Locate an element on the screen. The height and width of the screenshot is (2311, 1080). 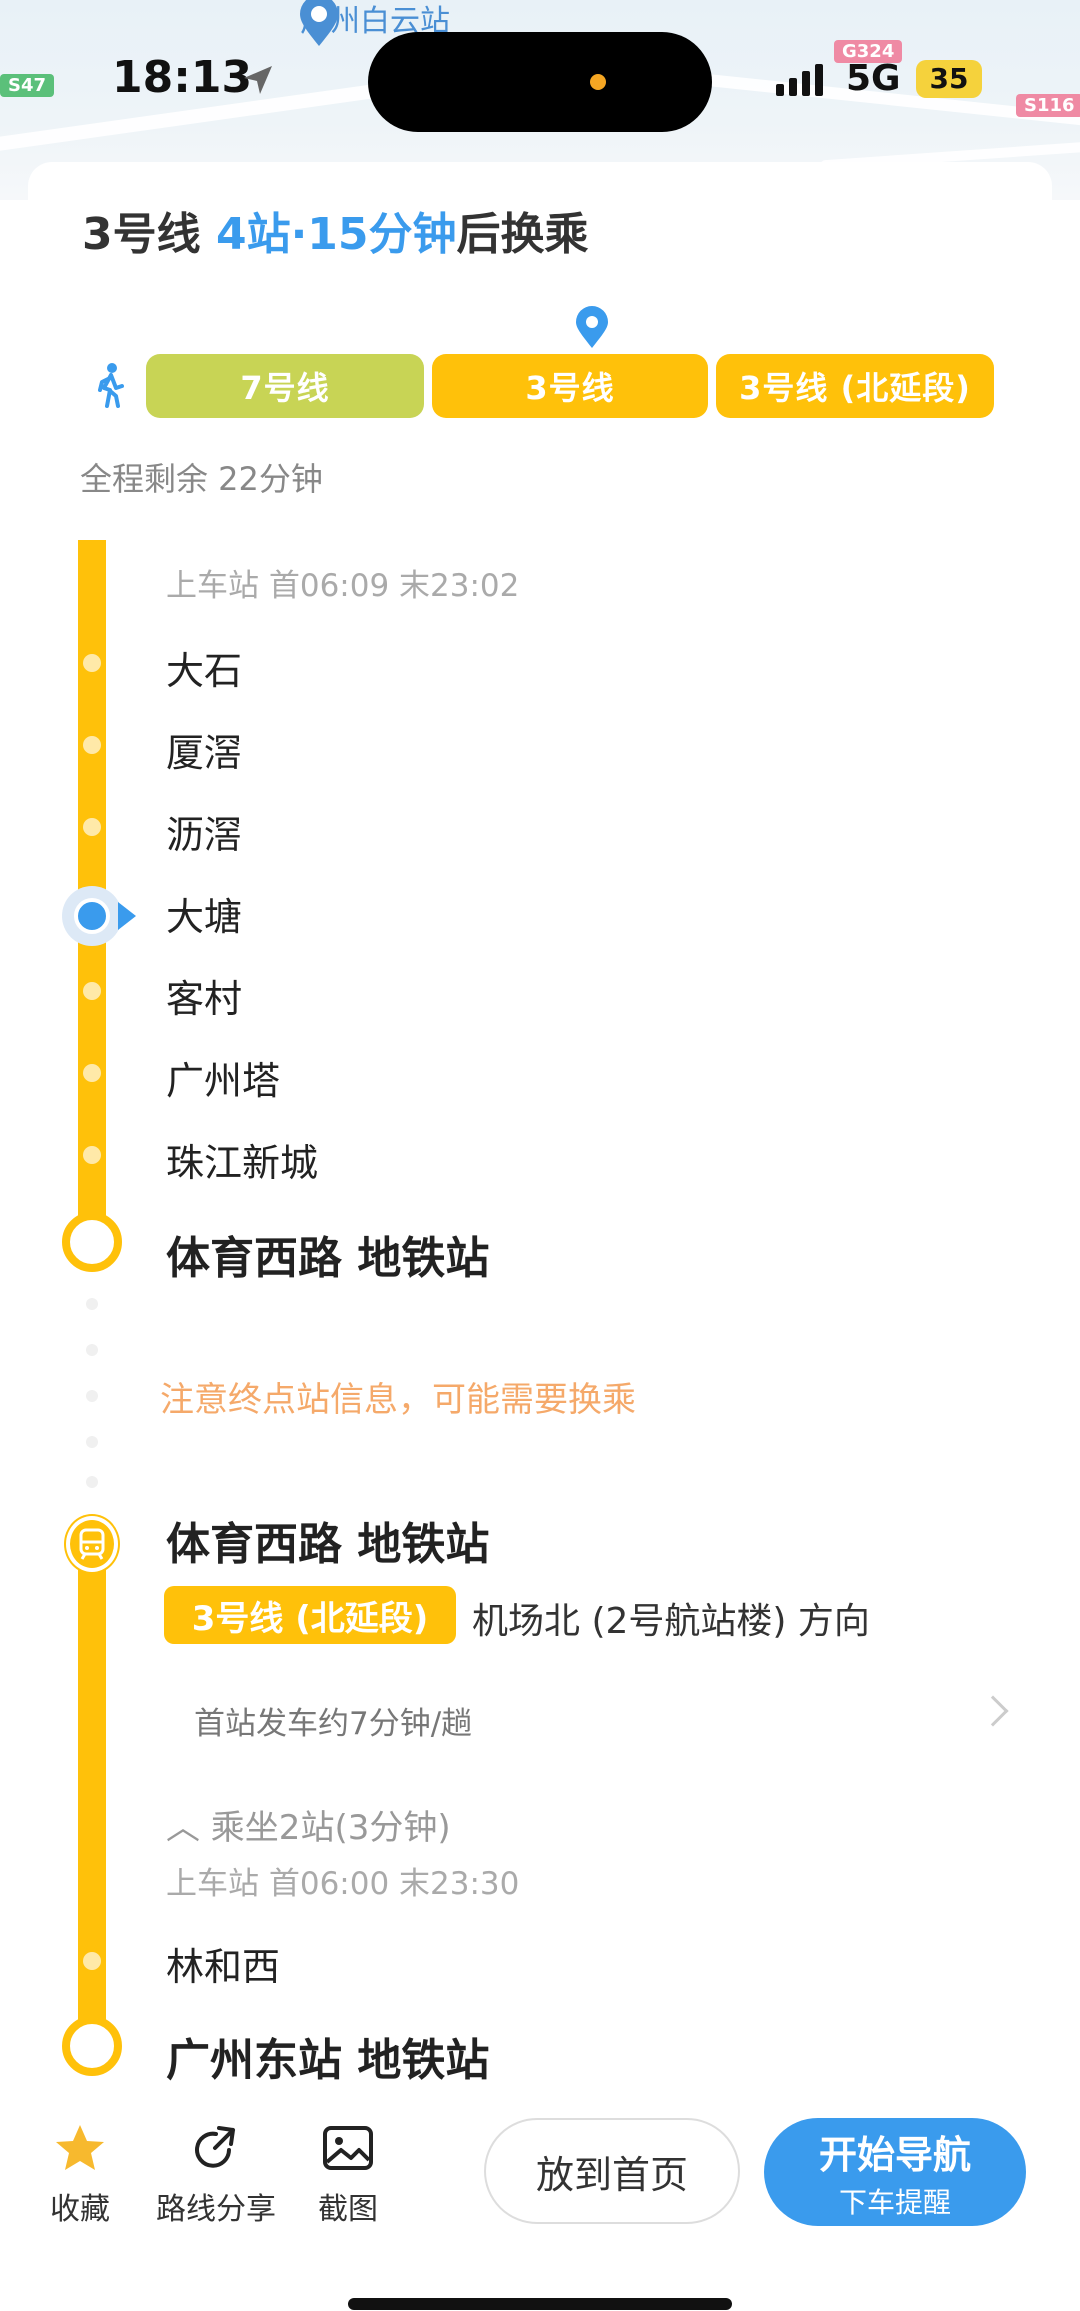
walk-icon is located at coordinates (111, 385).